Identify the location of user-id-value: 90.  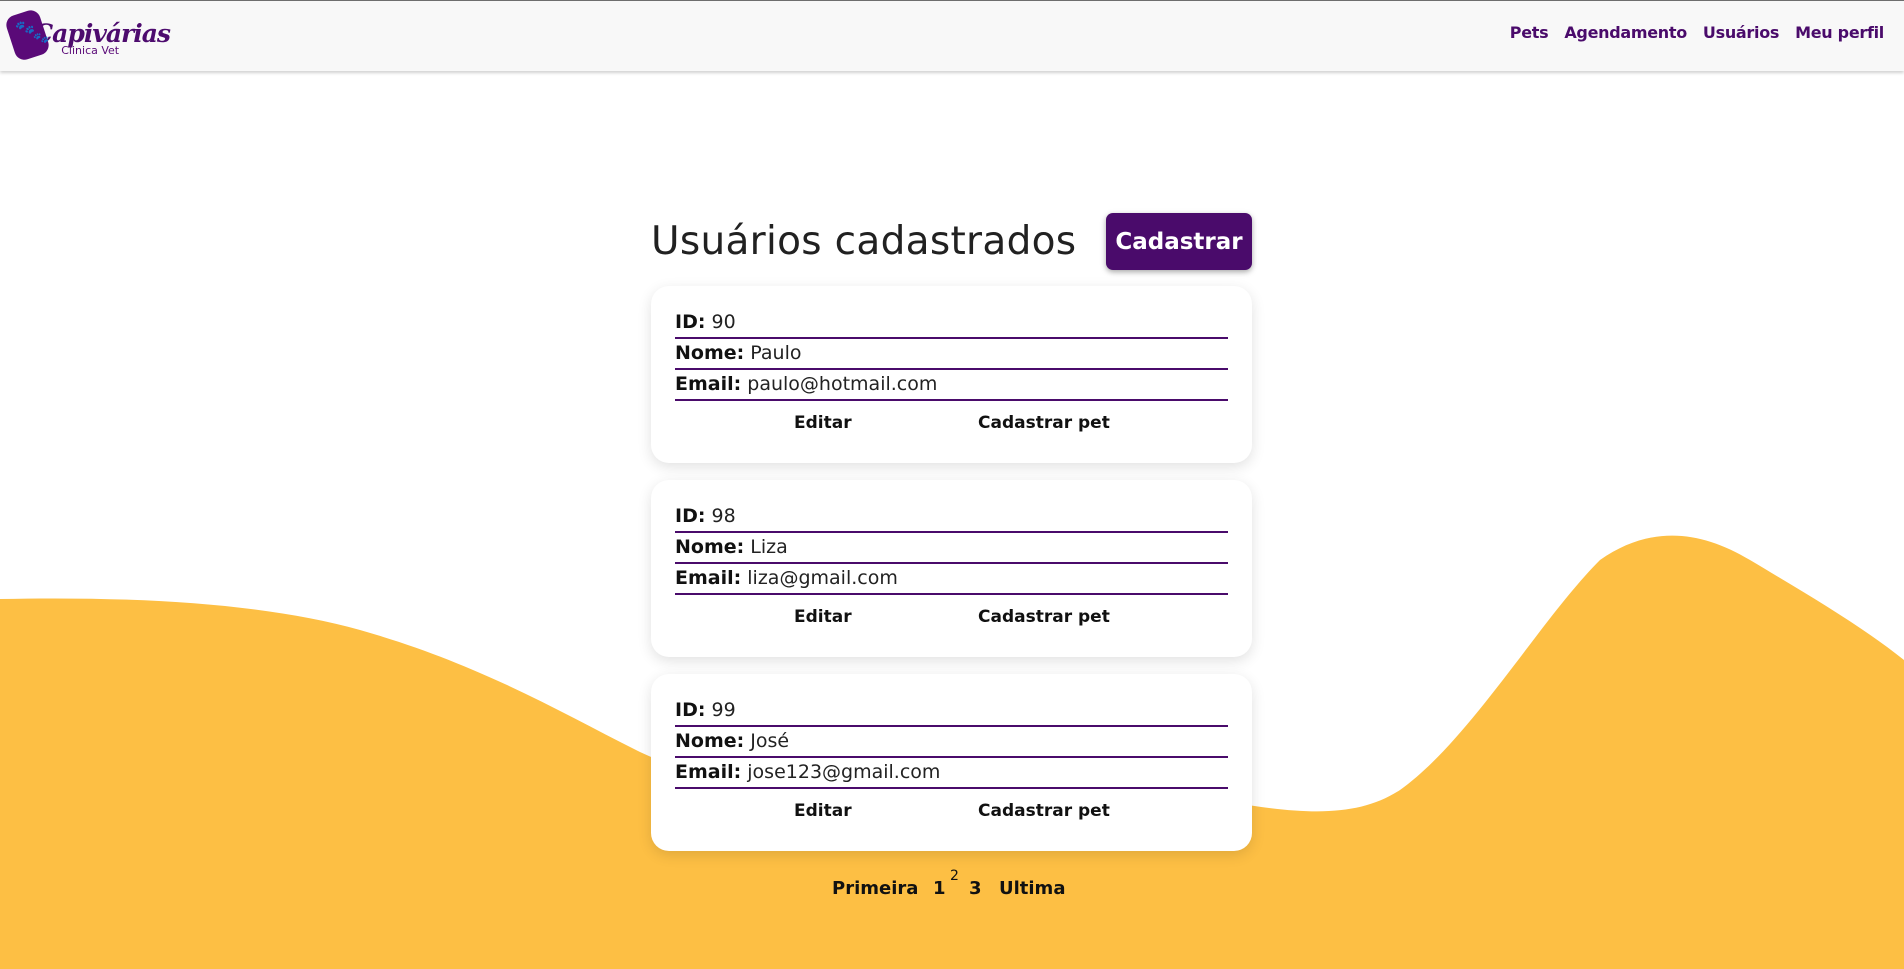
(723, 322).